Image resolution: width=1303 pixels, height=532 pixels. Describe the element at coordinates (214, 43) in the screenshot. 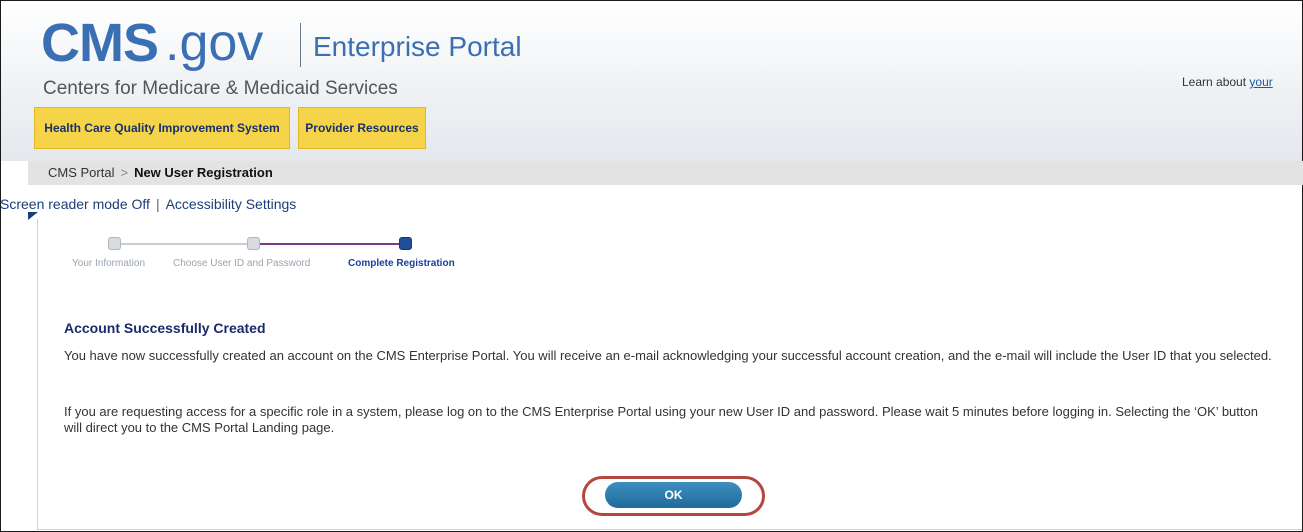

I see `logo-gov: .gov` at that location.